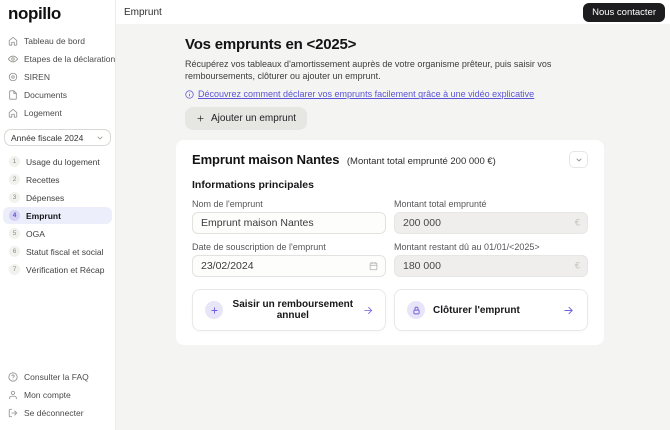 Image resolution: width=670 pixels, height=430 pixels. What do you see at coordinates (35, 233) in the screenshot?
I see `step-label: OGA` at bounding box center [35, 233].